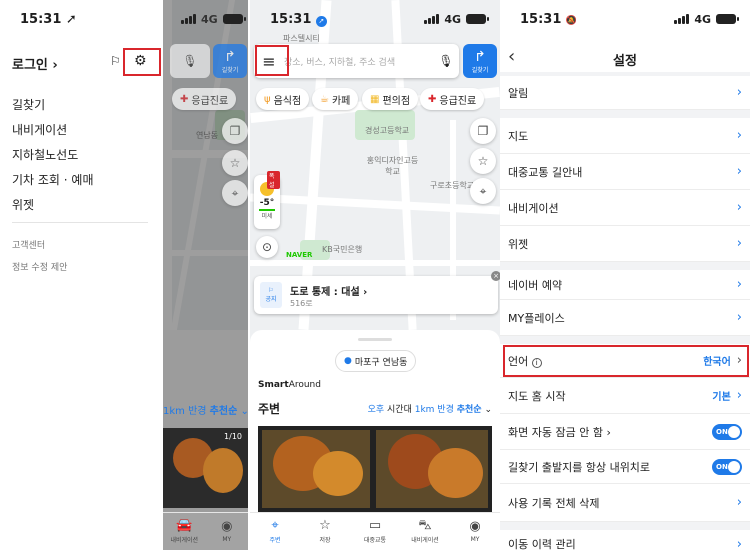 The width and height of the screenshot is (750, 550). I want to click on tab-navigation: ⛍ 내비게이션, so click(425, 531).